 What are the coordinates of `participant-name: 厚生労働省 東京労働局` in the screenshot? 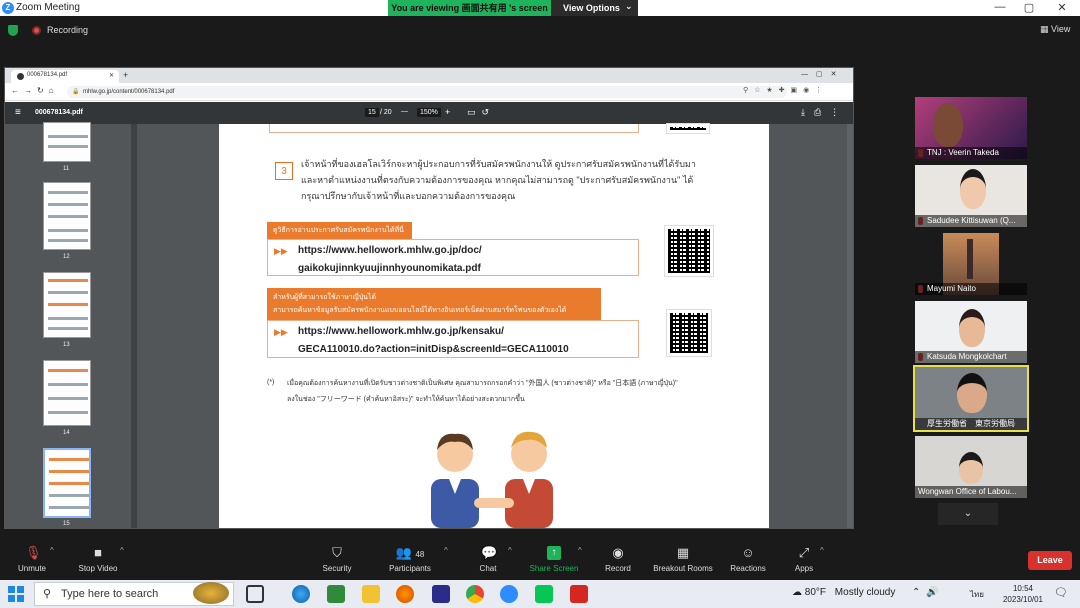 It's located at (971, 424).